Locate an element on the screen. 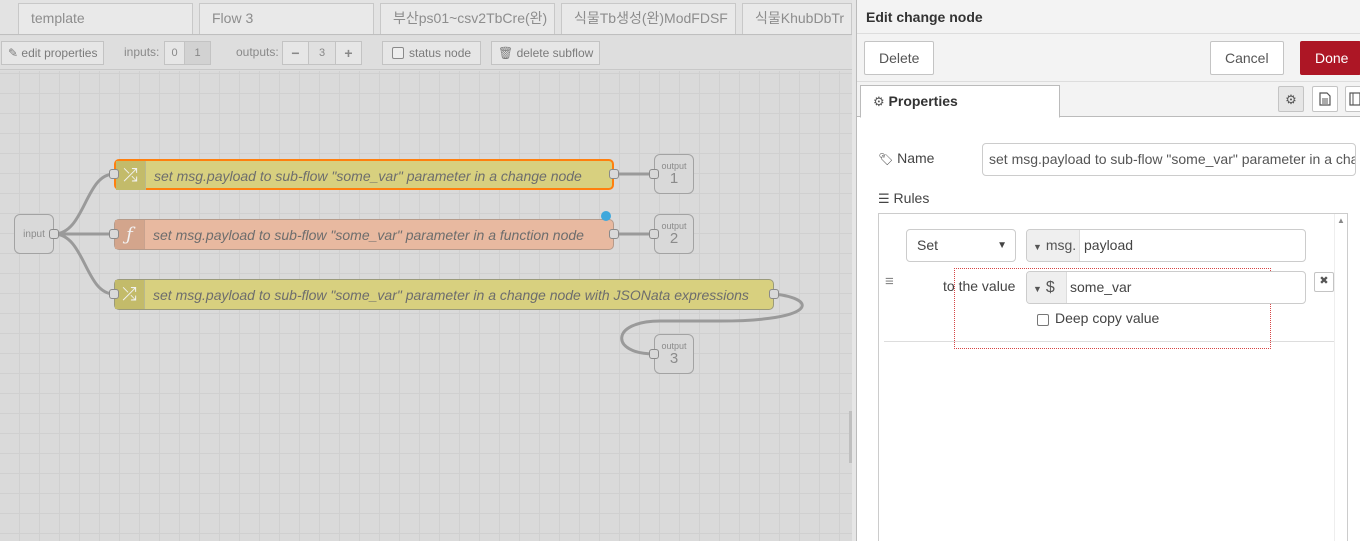 Image resolution: width=1360 pixels, height=541 pixels. tab-busan: 부산ps01~csv2TbCre(완) is located at coordinates (467, 18).